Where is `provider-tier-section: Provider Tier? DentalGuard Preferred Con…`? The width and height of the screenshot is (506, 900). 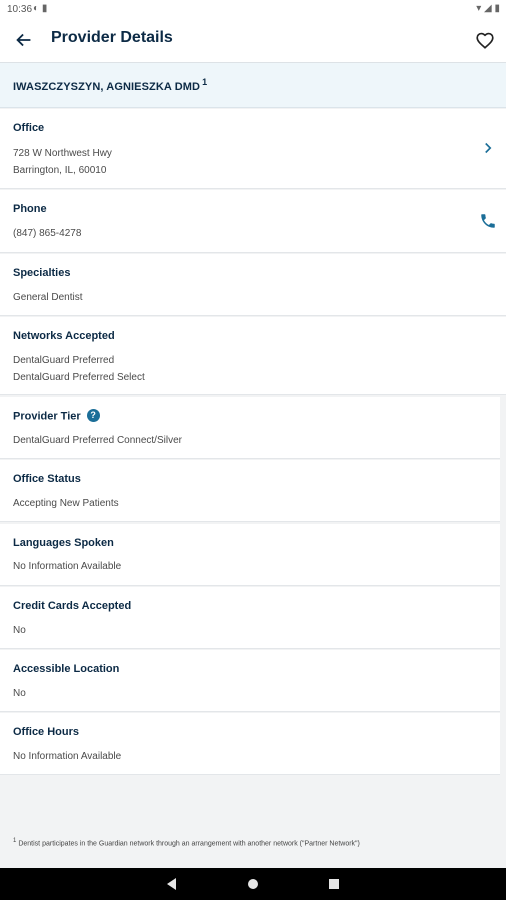
provider-tier-section: Provider Tier? DentalGuard Preferred Con… is located at coordinates (250, 428).